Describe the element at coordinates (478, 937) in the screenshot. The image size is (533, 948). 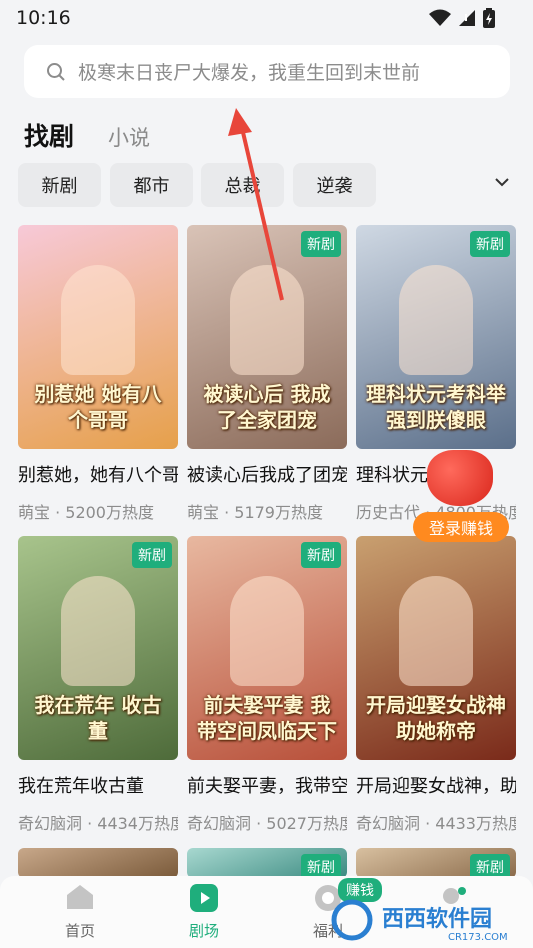
I see `watermark-sub: CR173.COM` at that location.